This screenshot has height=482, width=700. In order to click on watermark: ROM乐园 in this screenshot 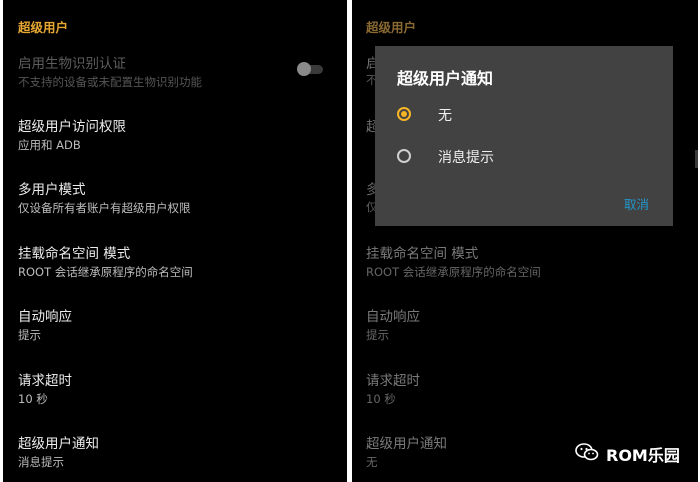, I will do `click(630, 452)`.